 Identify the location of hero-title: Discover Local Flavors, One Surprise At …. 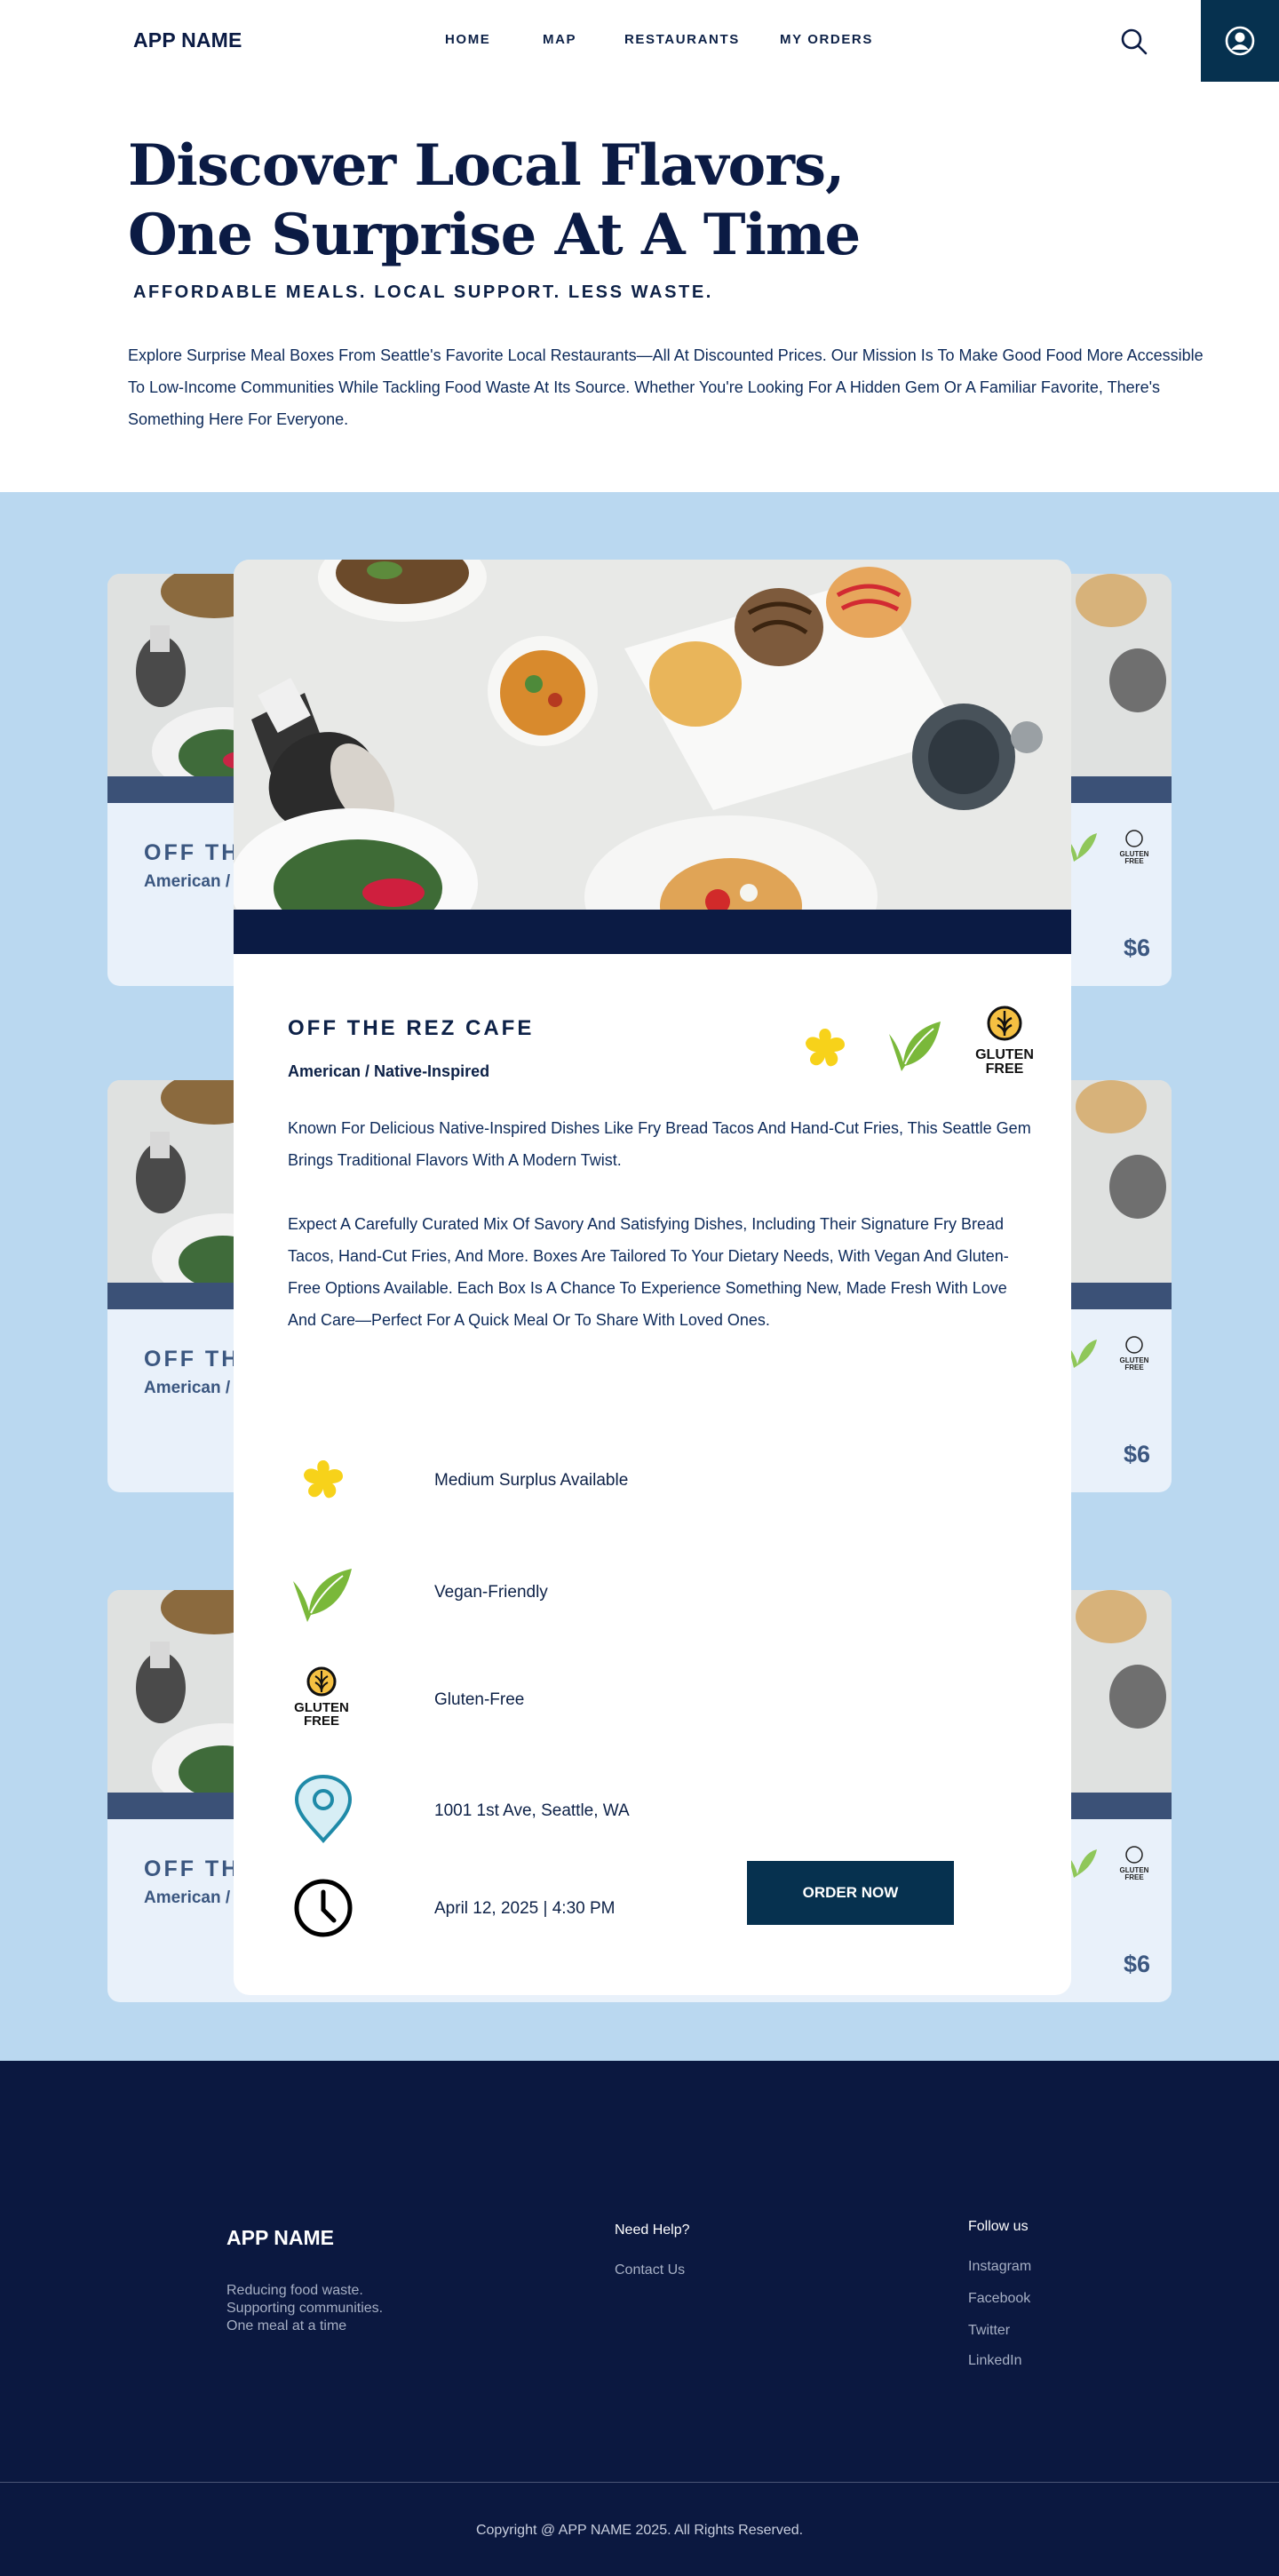
(494, 200).